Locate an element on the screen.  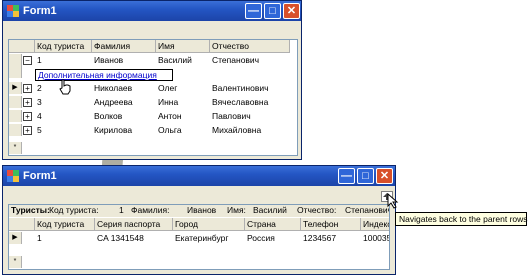
parent-field-label: Отчество: is located at coordinates (317, 210).